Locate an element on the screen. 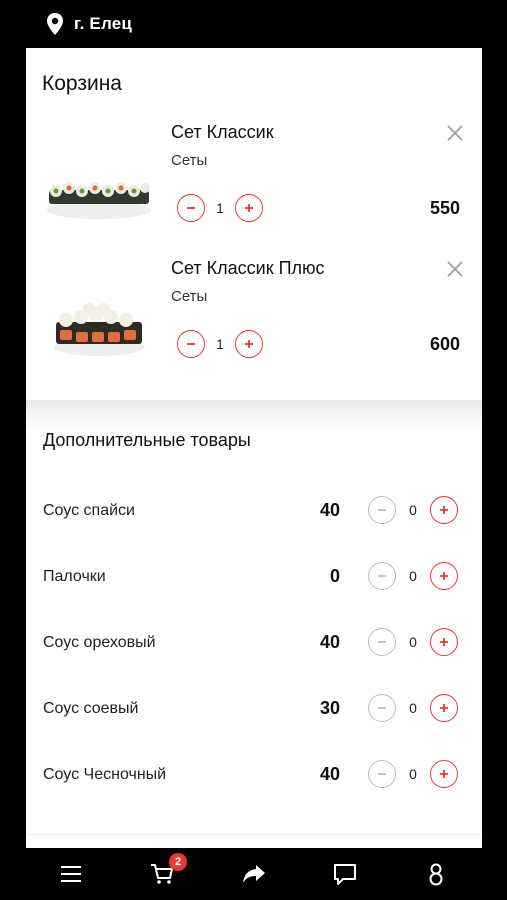 The height and width of the screenshot is (900, 507). map-pin-icon is located at coordinates (55, 24).